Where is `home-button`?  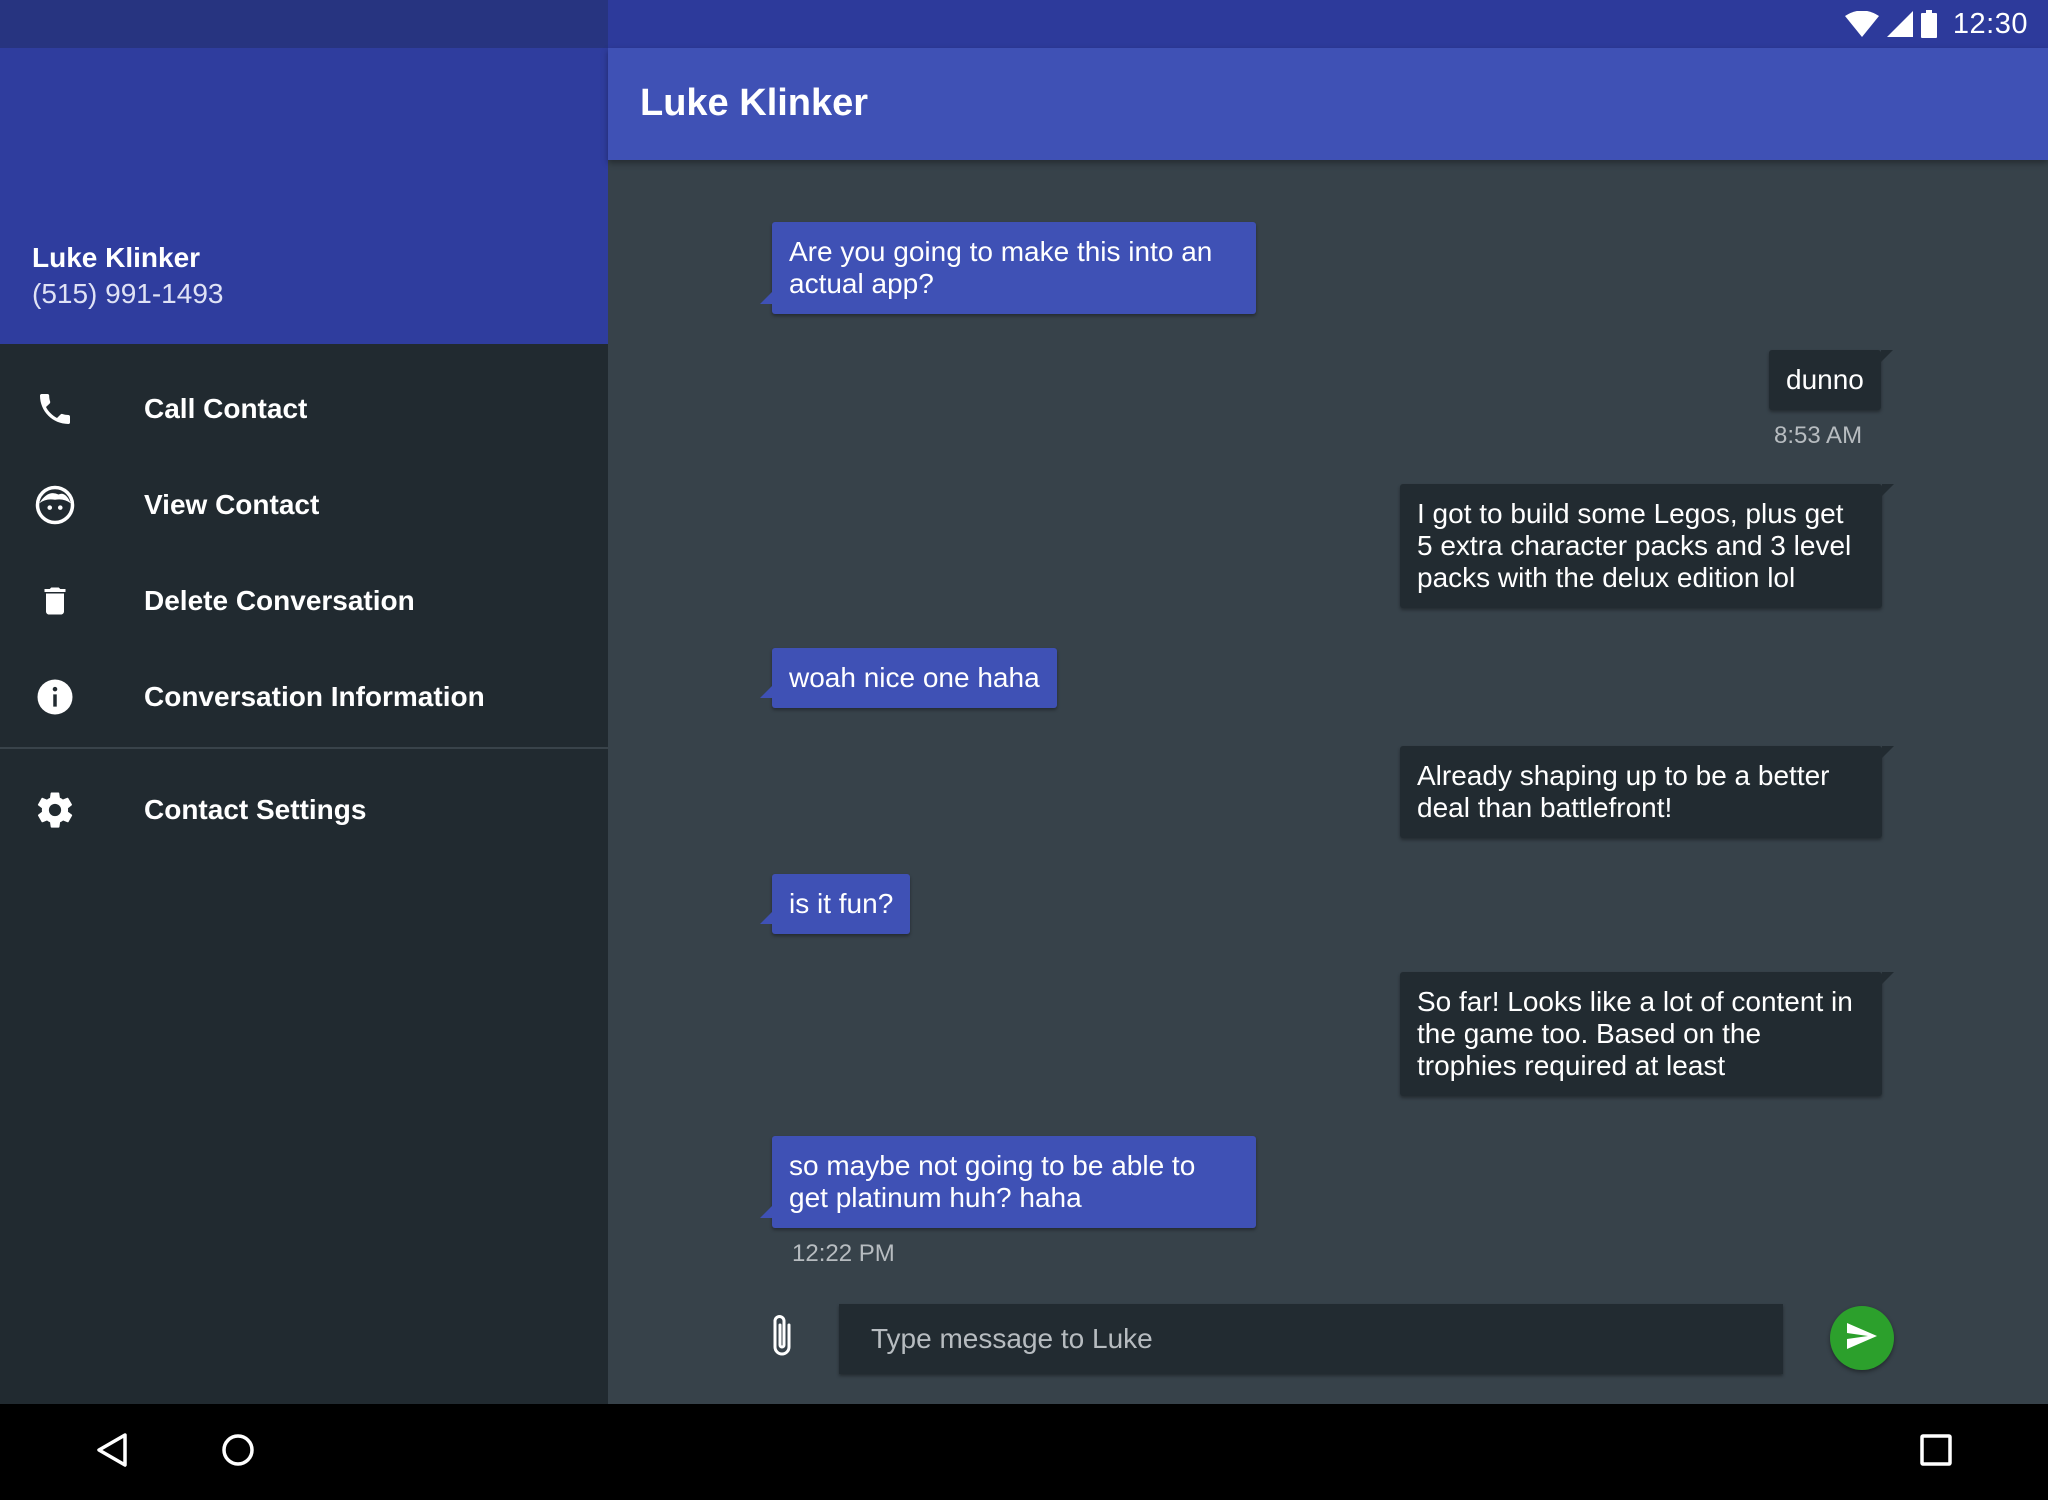
home-button is located at coordinates (238, 1452).